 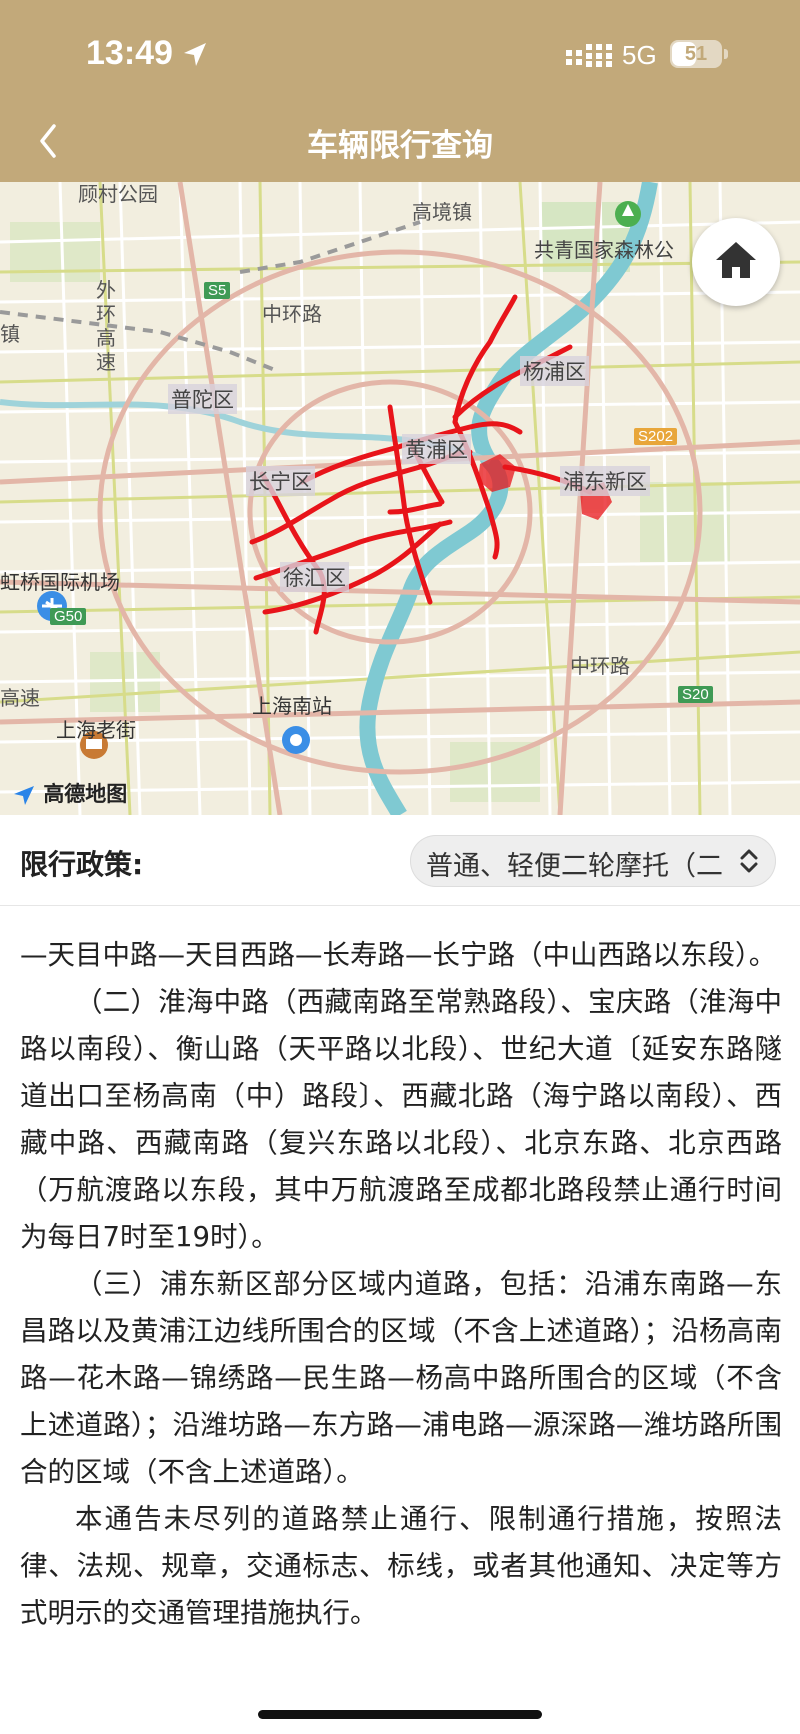 What do you see at coordinates (639, 55) in the screenshot?
I see `network-type: 5G` at bounding box center [639, 55].